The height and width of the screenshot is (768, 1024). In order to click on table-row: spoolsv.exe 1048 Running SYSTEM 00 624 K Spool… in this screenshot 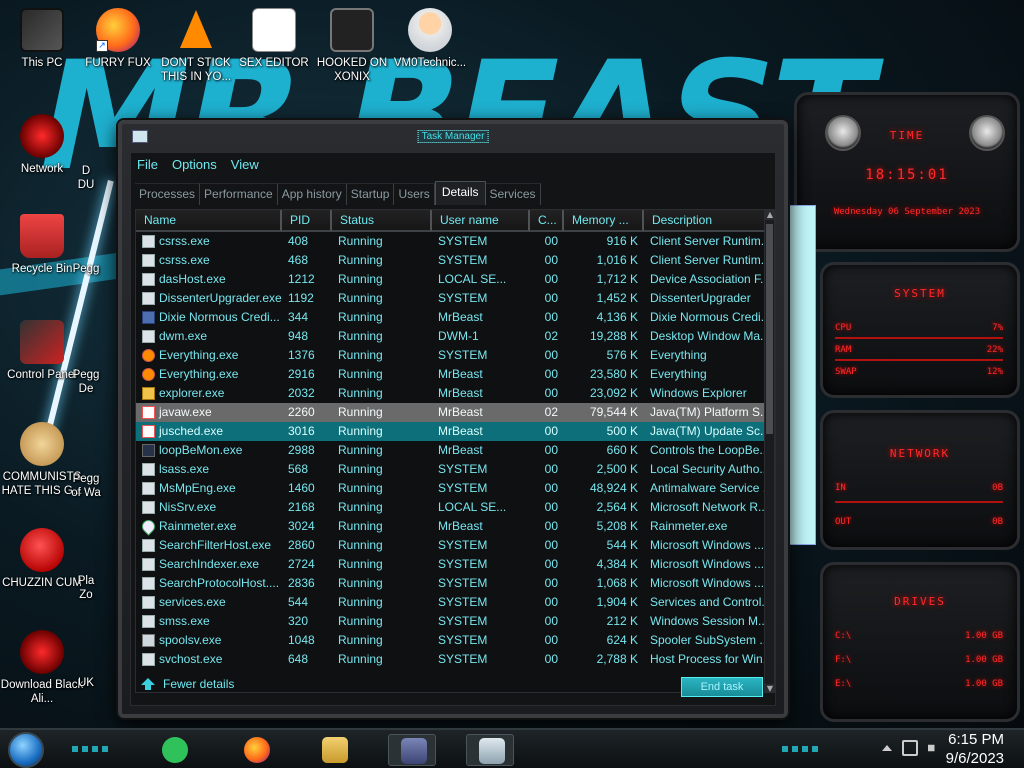, I will do `click(451, 640)`.